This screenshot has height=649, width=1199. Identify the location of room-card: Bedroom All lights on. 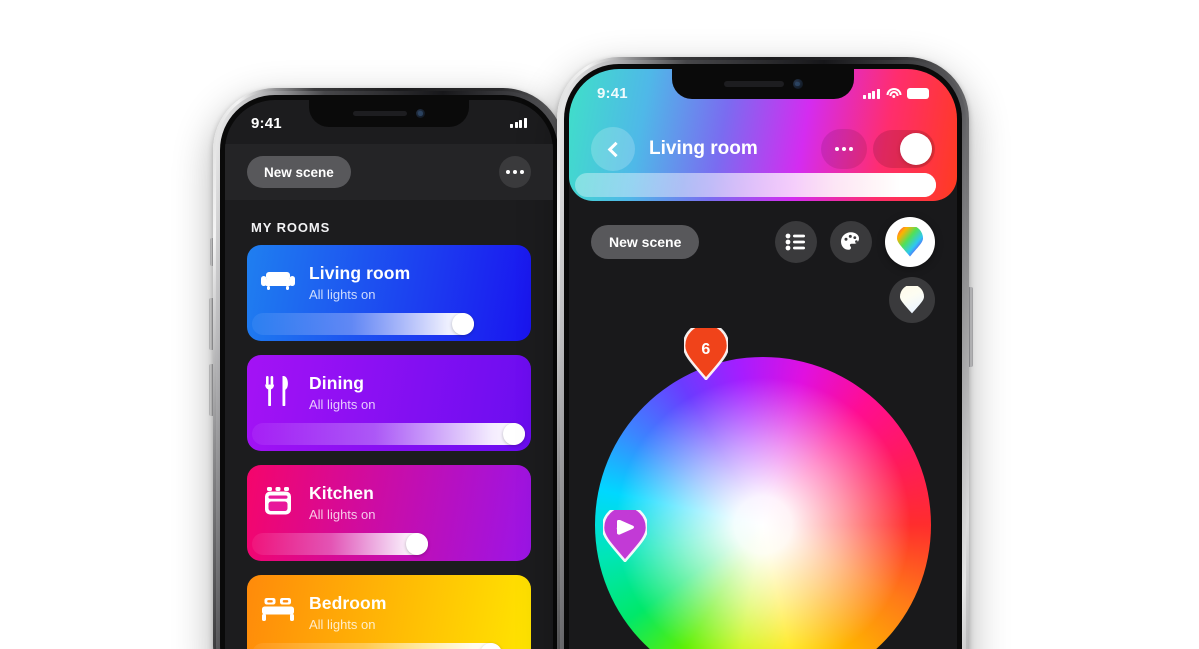
(389, 612).